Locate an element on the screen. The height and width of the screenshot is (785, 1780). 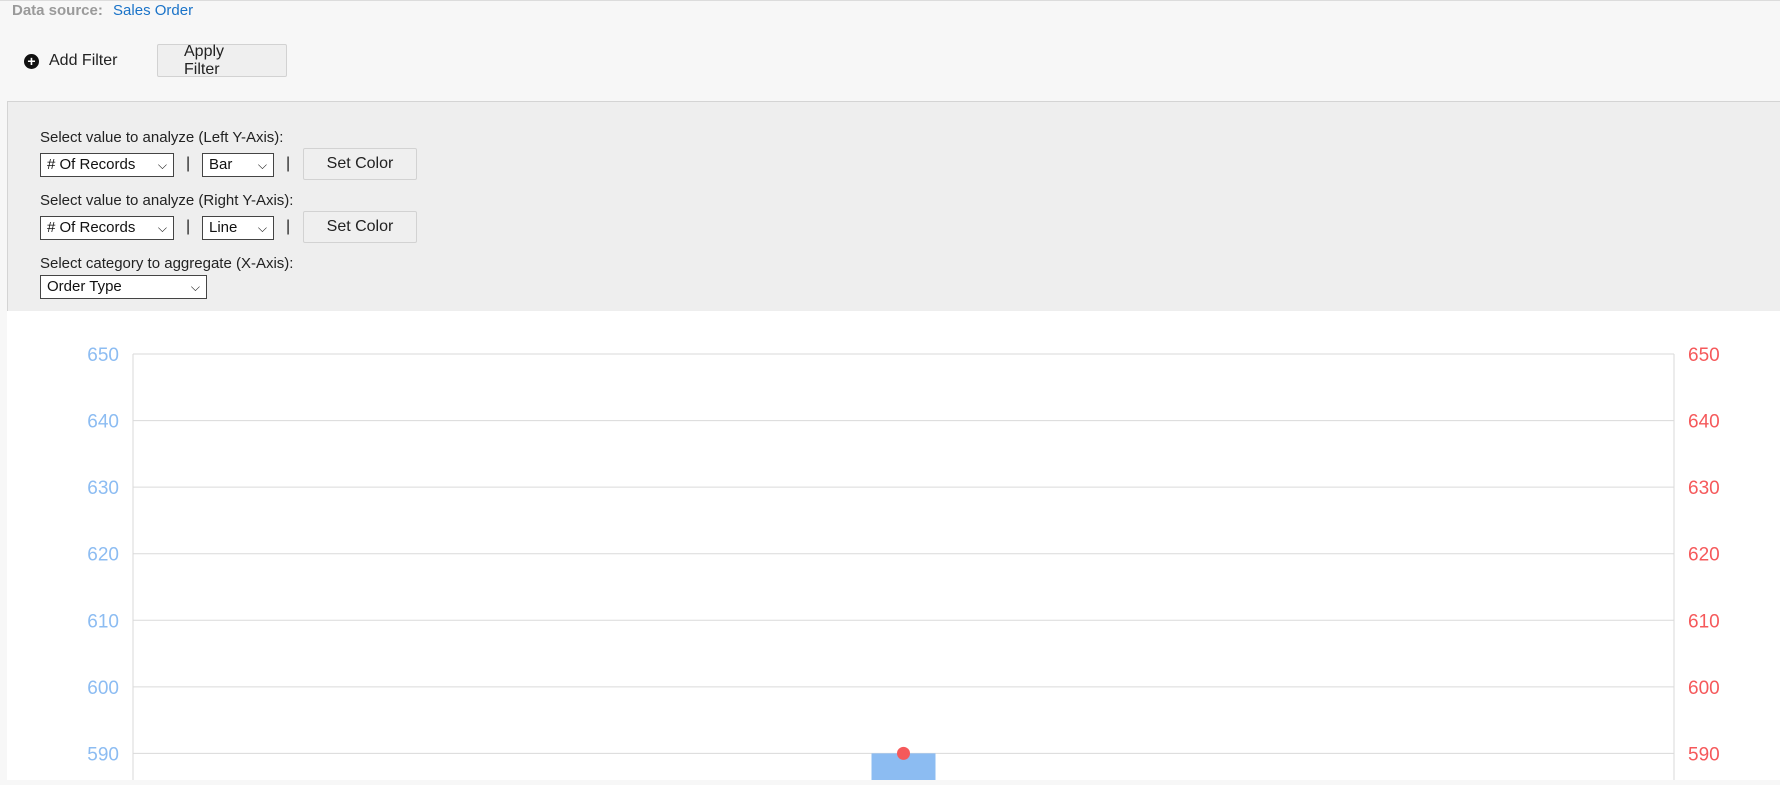
left-value-select: # Of Records ⌵ is located at coordinates (107, 165).